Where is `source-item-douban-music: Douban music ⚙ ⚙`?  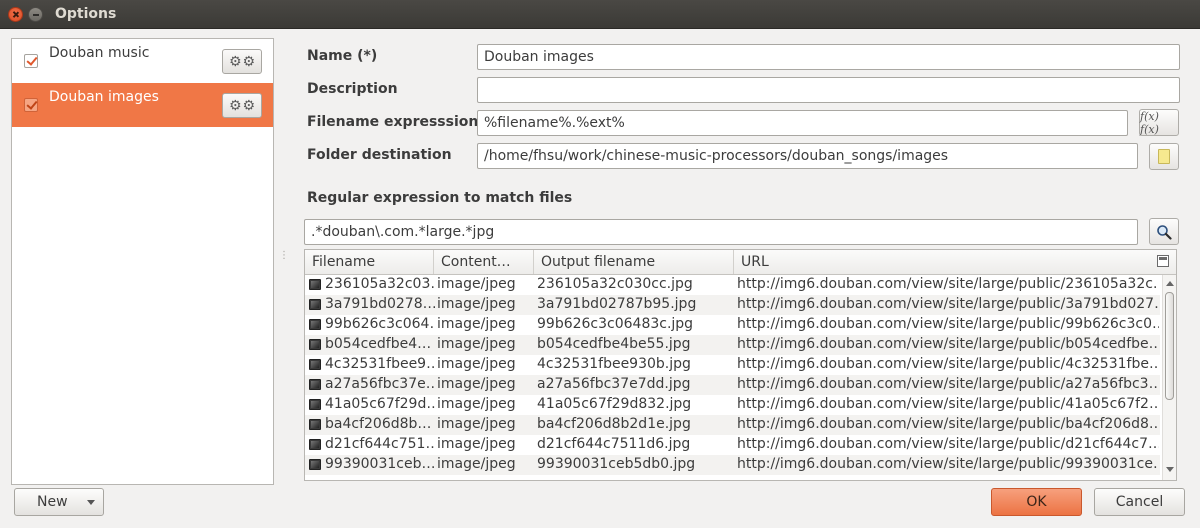 source-item-douban-music: Douban music ⚙ ⚙ is located at coordinates (142, 61).